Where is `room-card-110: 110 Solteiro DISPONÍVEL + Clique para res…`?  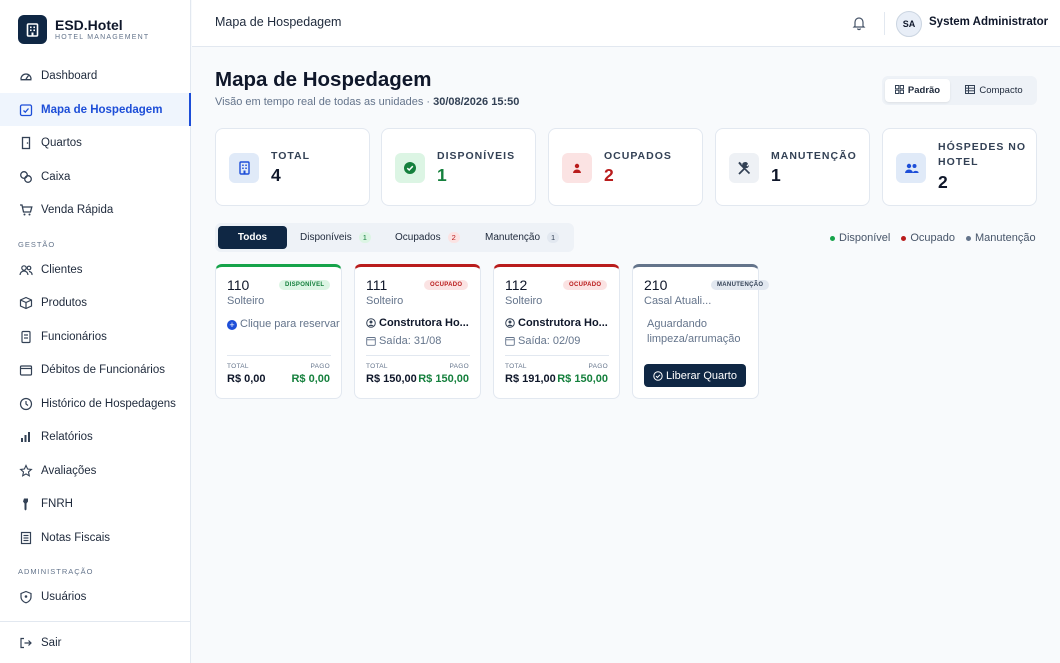 room-card-110: 110 Solteiro DISPONÍVEL + Clique para res… is located at coordinates (278, 331).